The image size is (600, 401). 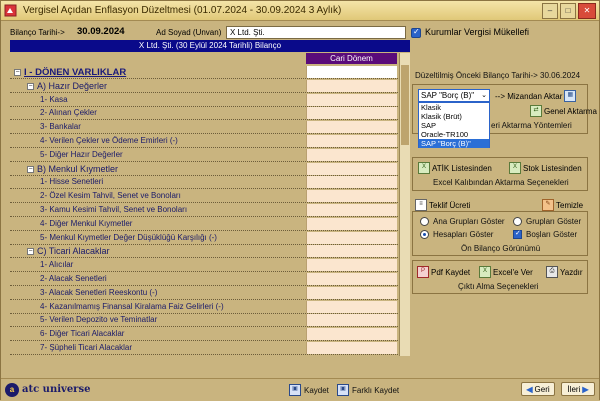 What do you see at coordinates (210, 293) in the screenshot?
I see `balance-row: 3- Alacak Senetleri Reeskontu (-)` at bounding box center [210, 293].